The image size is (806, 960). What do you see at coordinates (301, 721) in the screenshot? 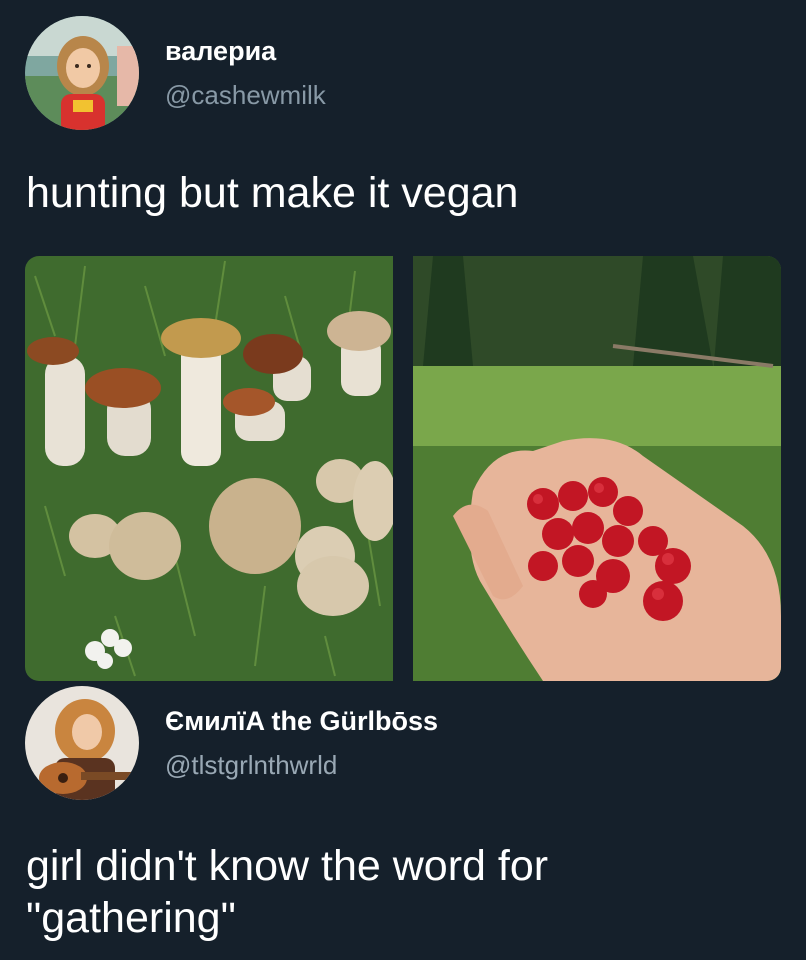
I see `reply-author-display-name: ЄмилїA the Gürlbōss` at bounding box center [301, 721].